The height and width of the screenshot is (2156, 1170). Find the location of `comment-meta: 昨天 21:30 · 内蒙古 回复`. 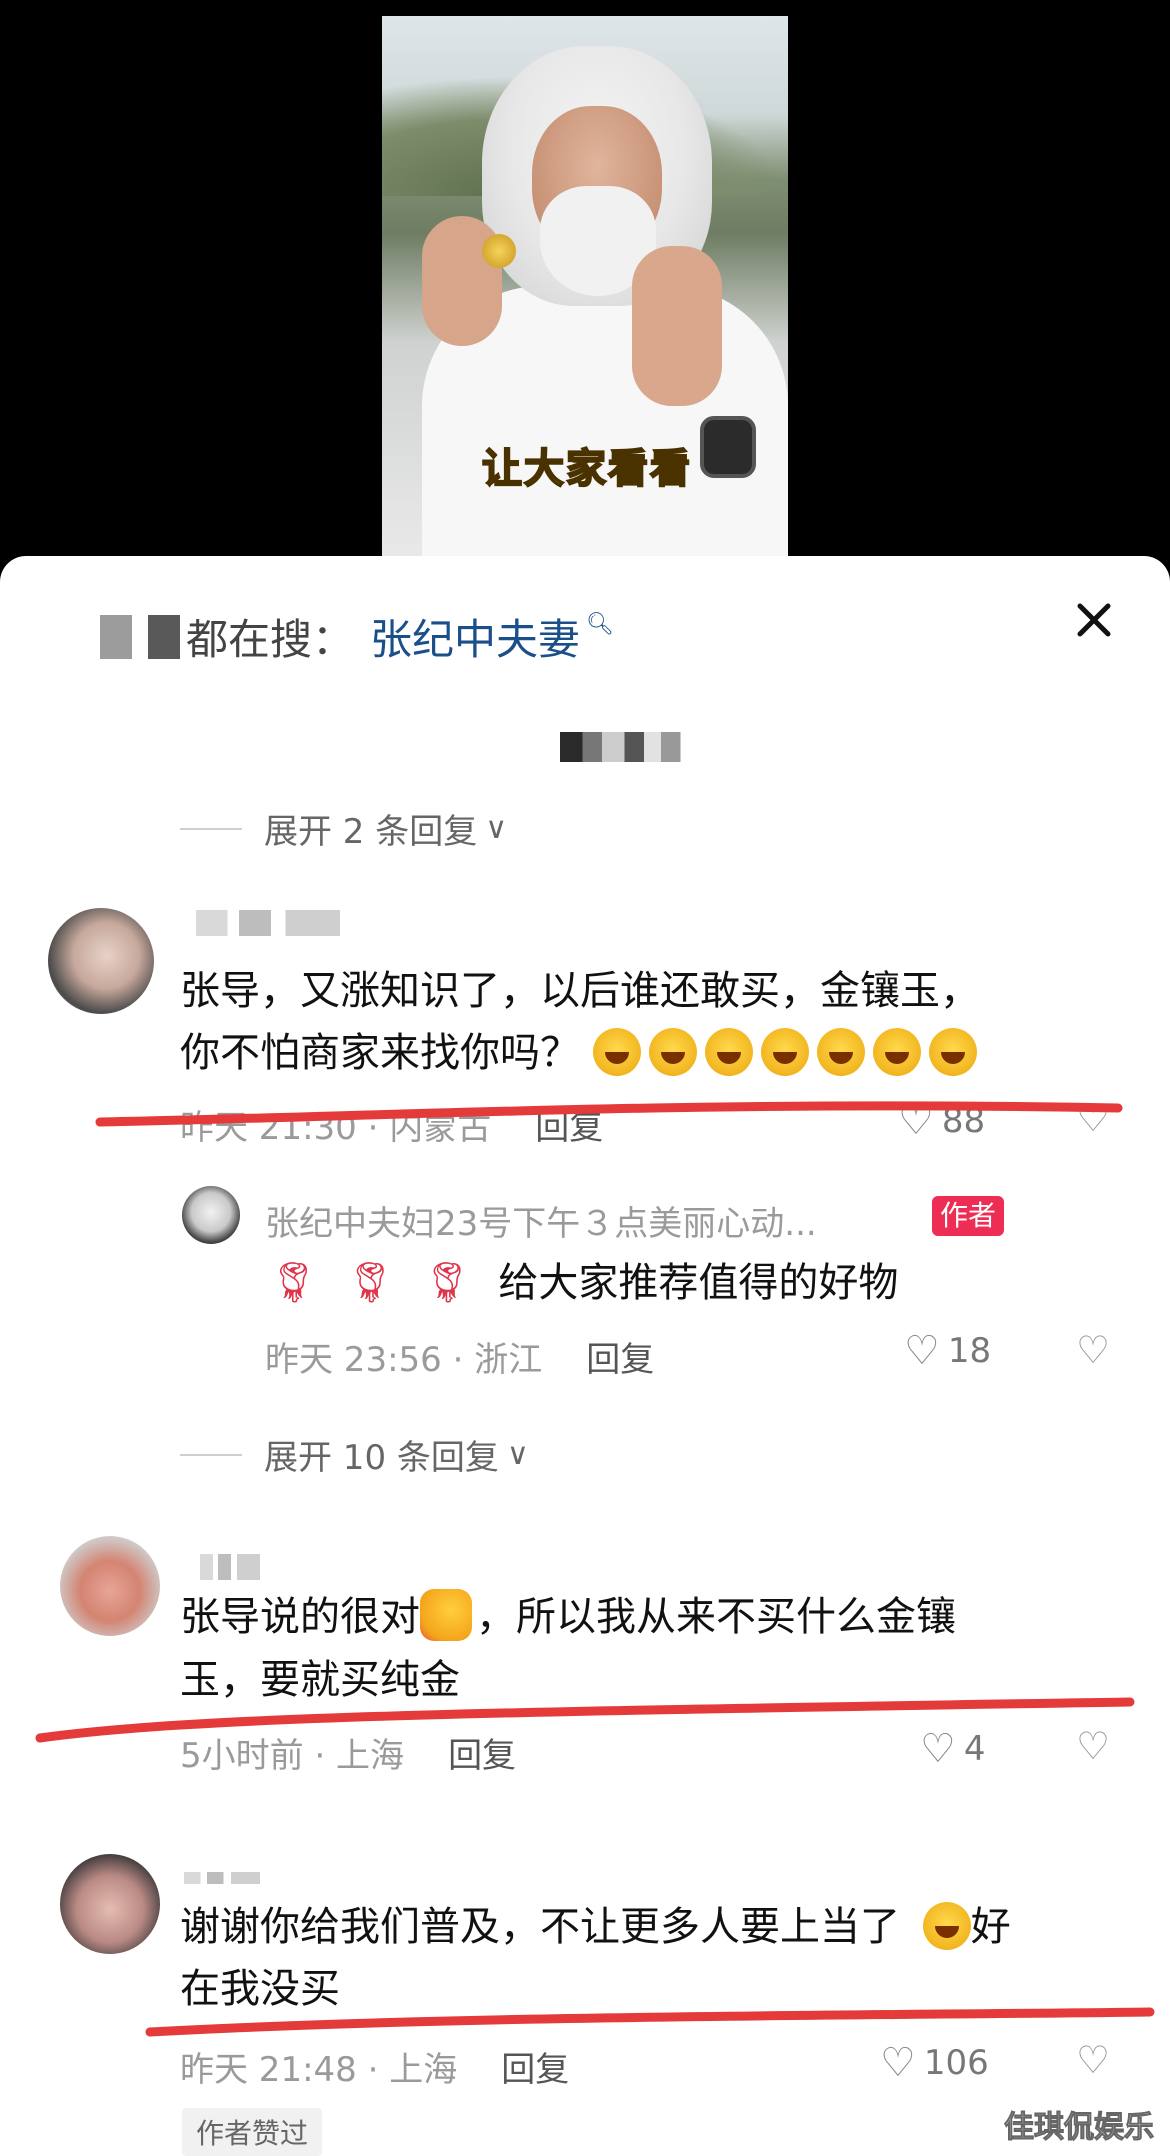

comment-meta: 昨天 21:30 · 内蒙古 回复 is located at coordinates (391, 1124).